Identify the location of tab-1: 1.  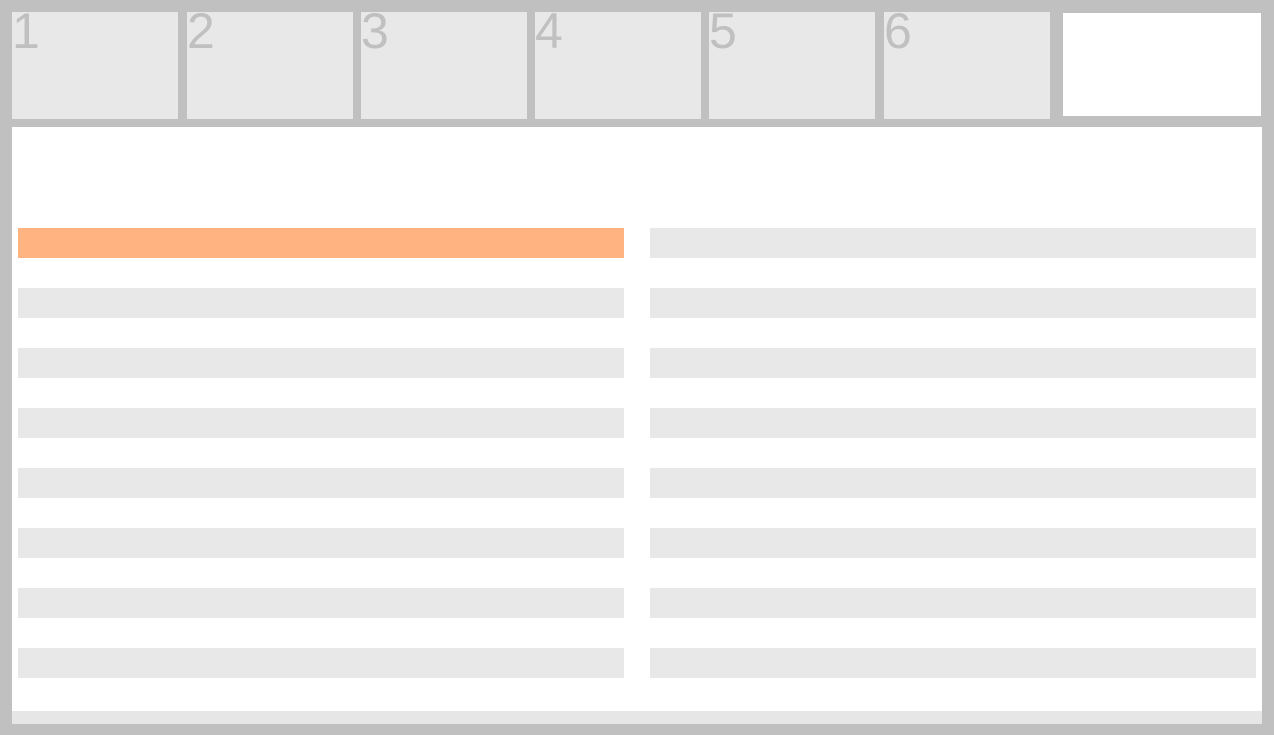
(95, 65).